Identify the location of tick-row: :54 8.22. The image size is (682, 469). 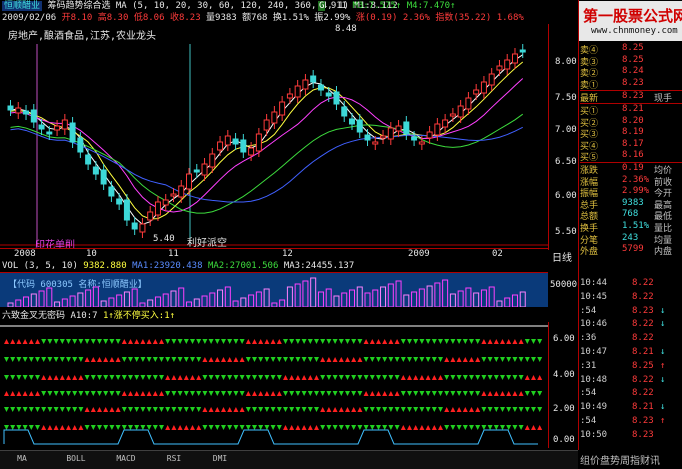
(631, 394).